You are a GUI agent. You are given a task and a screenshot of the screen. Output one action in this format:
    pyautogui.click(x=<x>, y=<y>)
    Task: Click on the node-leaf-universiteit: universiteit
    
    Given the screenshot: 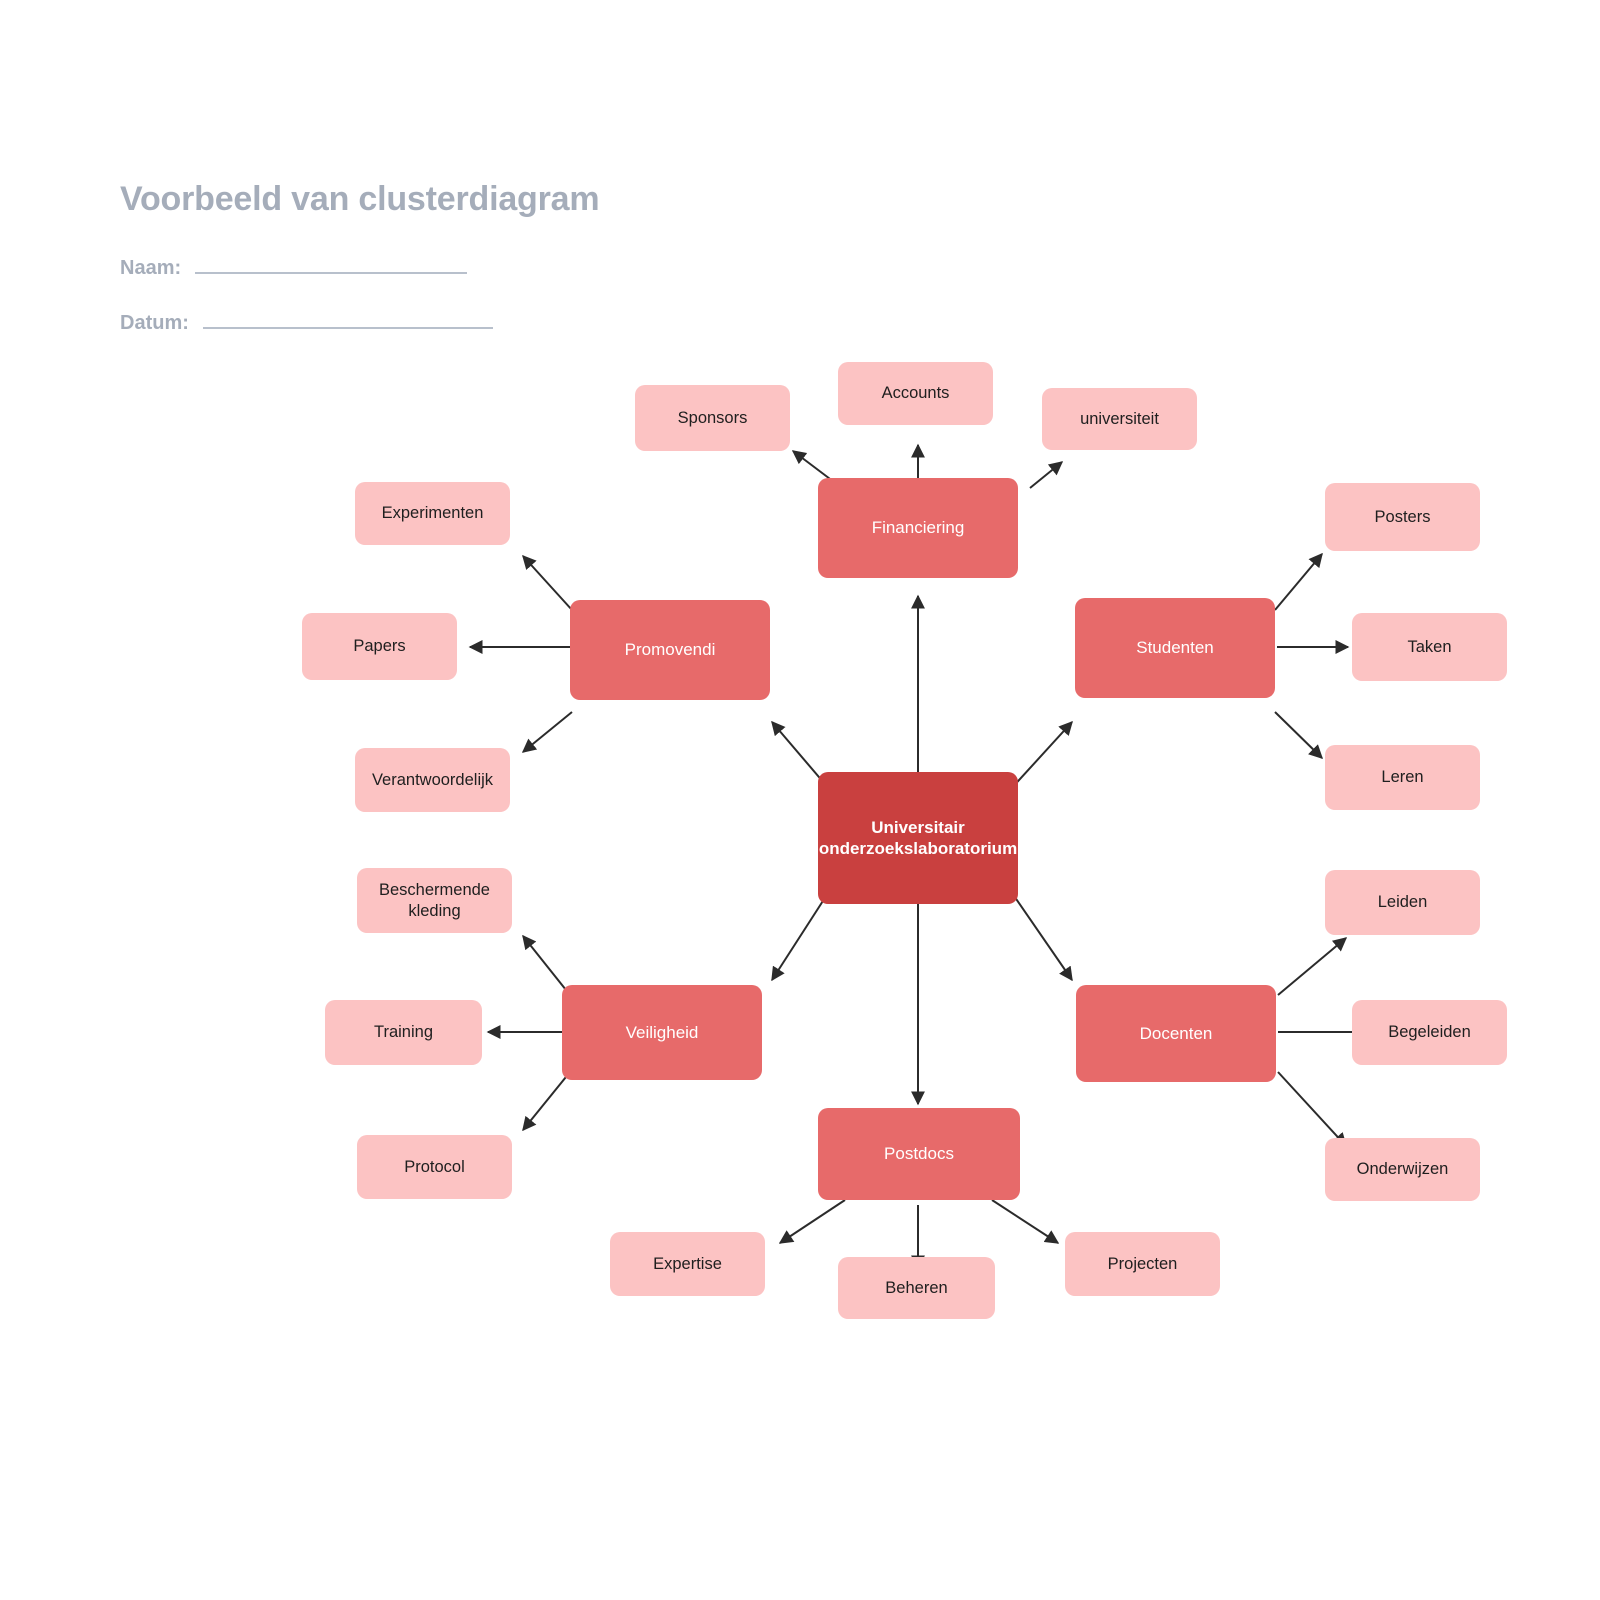 What is the action you would take?
    pyautogui.click(x=1119, y=419)
    